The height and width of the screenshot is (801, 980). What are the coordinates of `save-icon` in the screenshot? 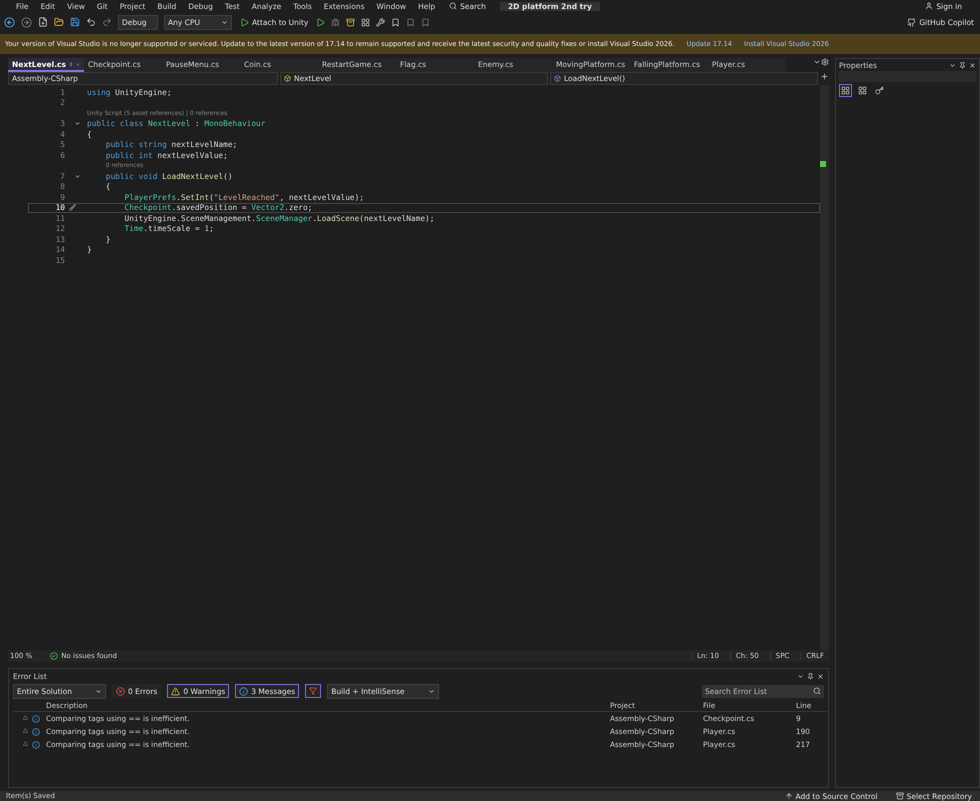 It's located at (75, 22).